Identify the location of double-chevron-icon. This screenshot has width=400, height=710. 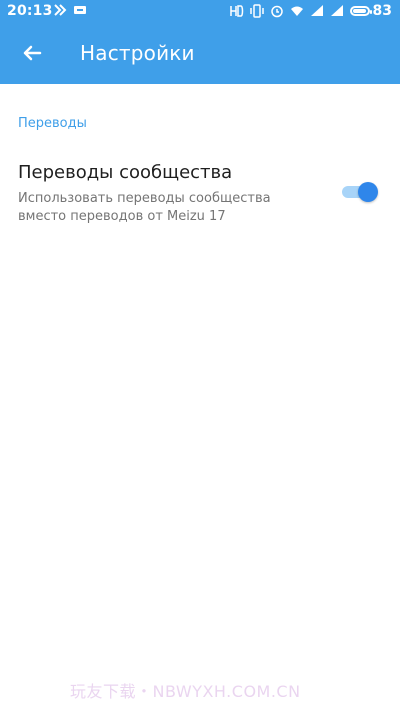
(60, 10).